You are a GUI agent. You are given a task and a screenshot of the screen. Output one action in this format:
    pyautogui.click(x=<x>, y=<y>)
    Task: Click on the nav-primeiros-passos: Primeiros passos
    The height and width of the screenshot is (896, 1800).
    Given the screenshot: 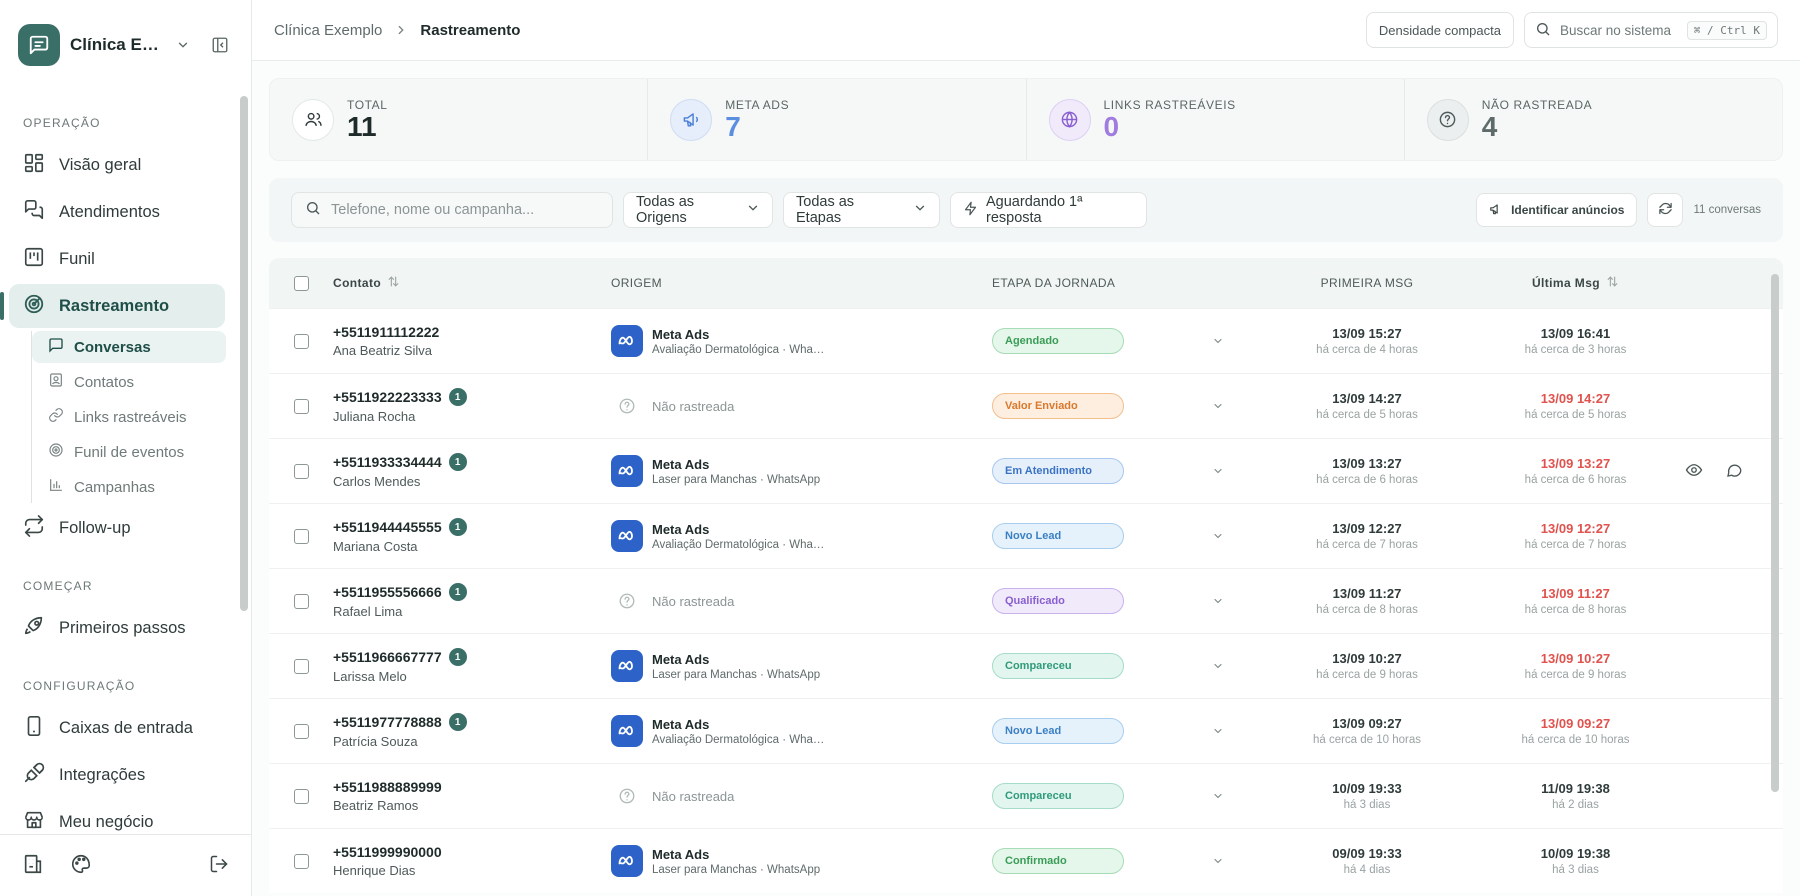 What is the action you would take?
    pyautogui.click(x=117, y=628)
    